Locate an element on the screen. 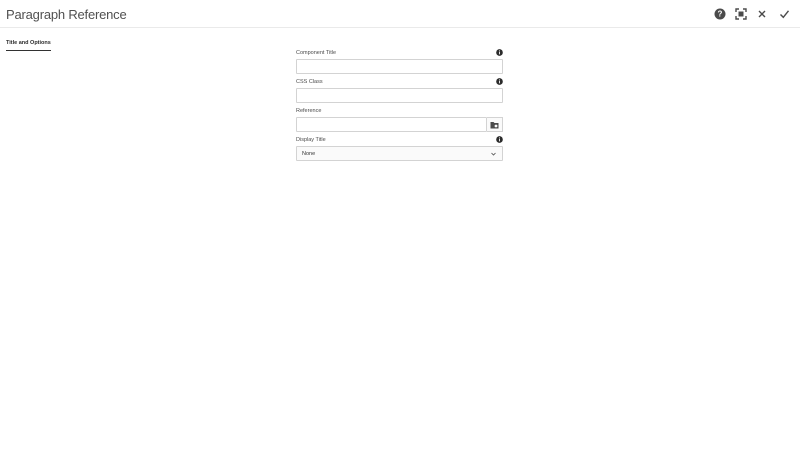 The image size is (800, 450). fullscreen-button is located at coordinates (741, 14).